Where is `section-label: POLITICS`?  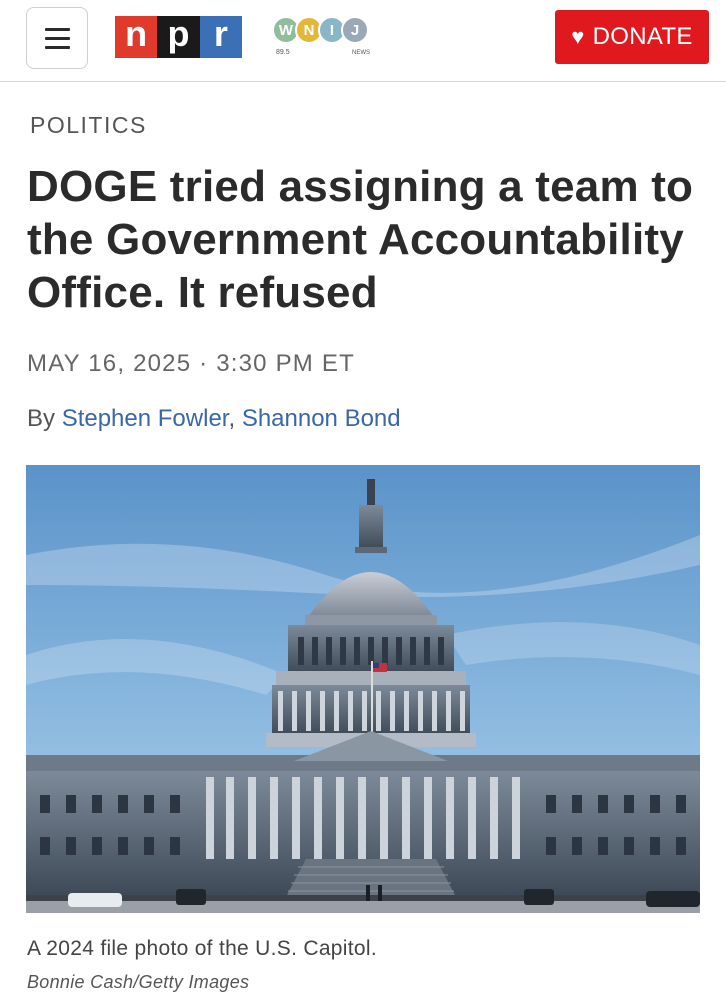 section-label: POLITICS is located at coordinates (88, 125).